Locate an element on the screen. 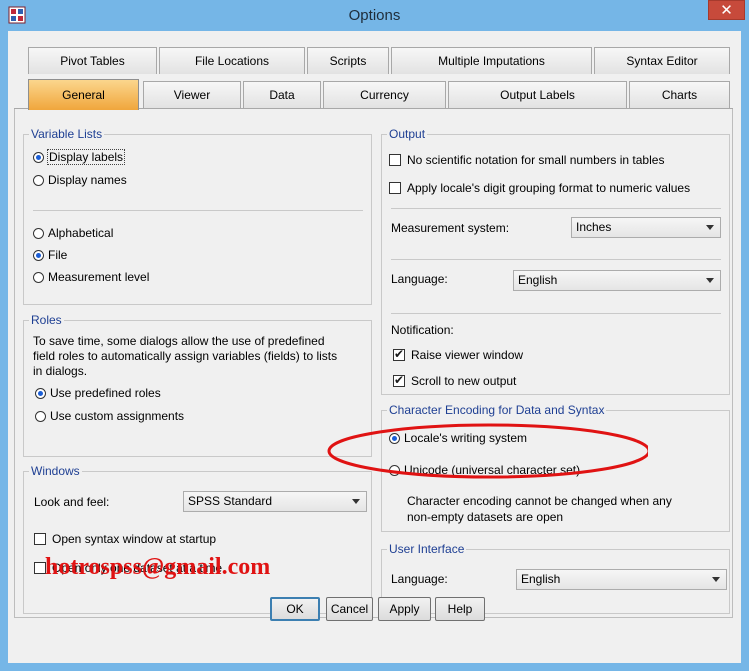  alphabetical-radio: Alphabetical is located at coordinates (73, 233).